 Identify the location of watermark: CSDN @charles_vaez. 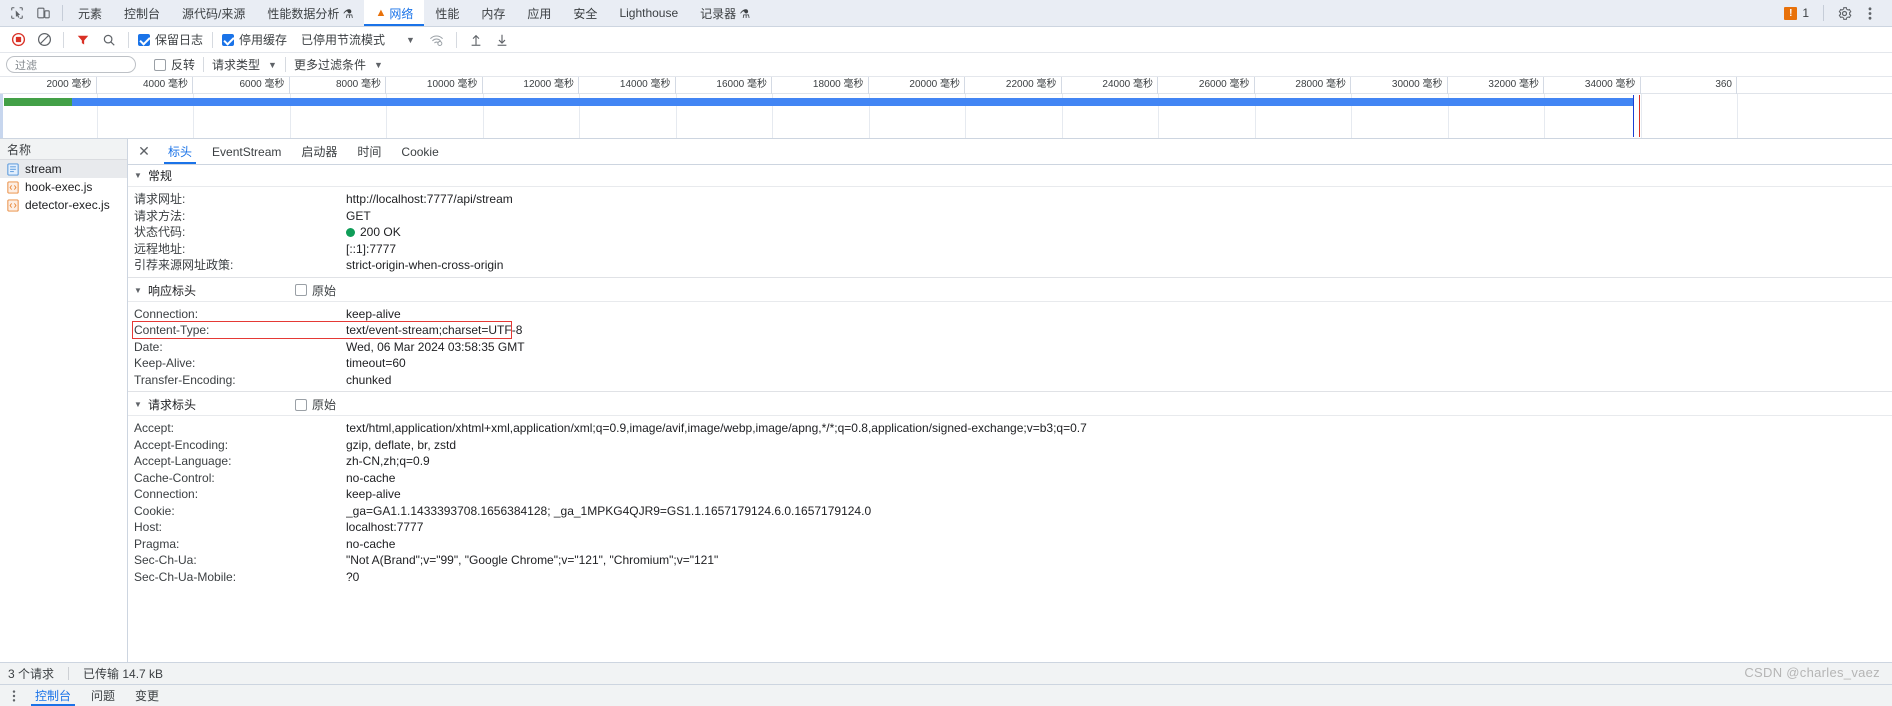
(1812, 672).